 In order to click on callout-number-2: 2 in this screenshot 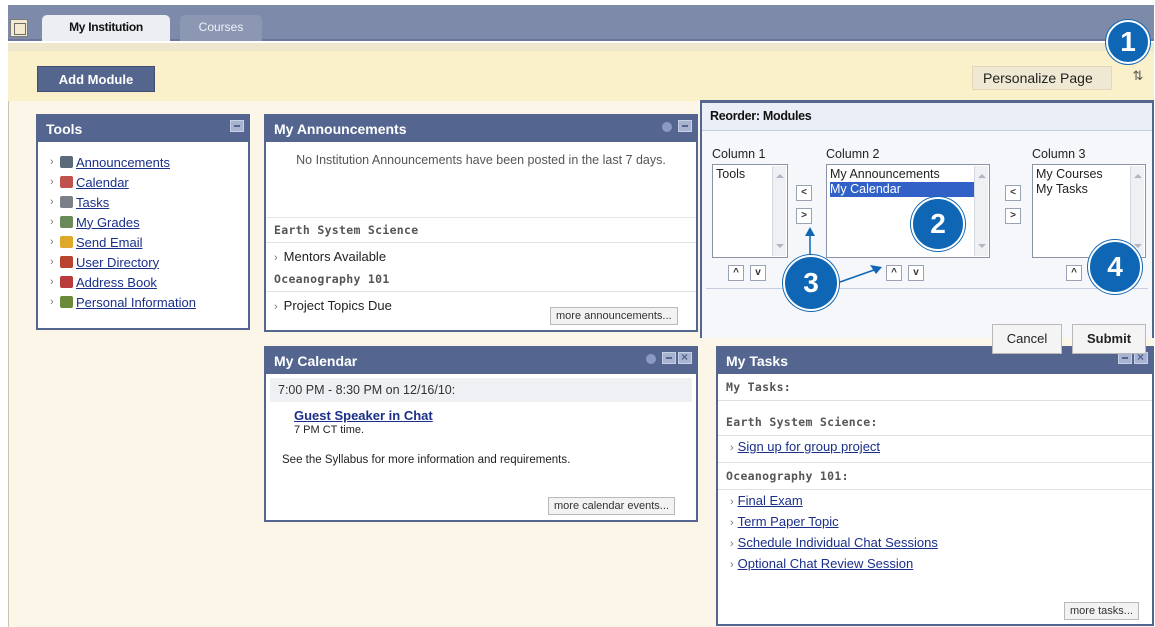, I will do `click(938, 224)`.